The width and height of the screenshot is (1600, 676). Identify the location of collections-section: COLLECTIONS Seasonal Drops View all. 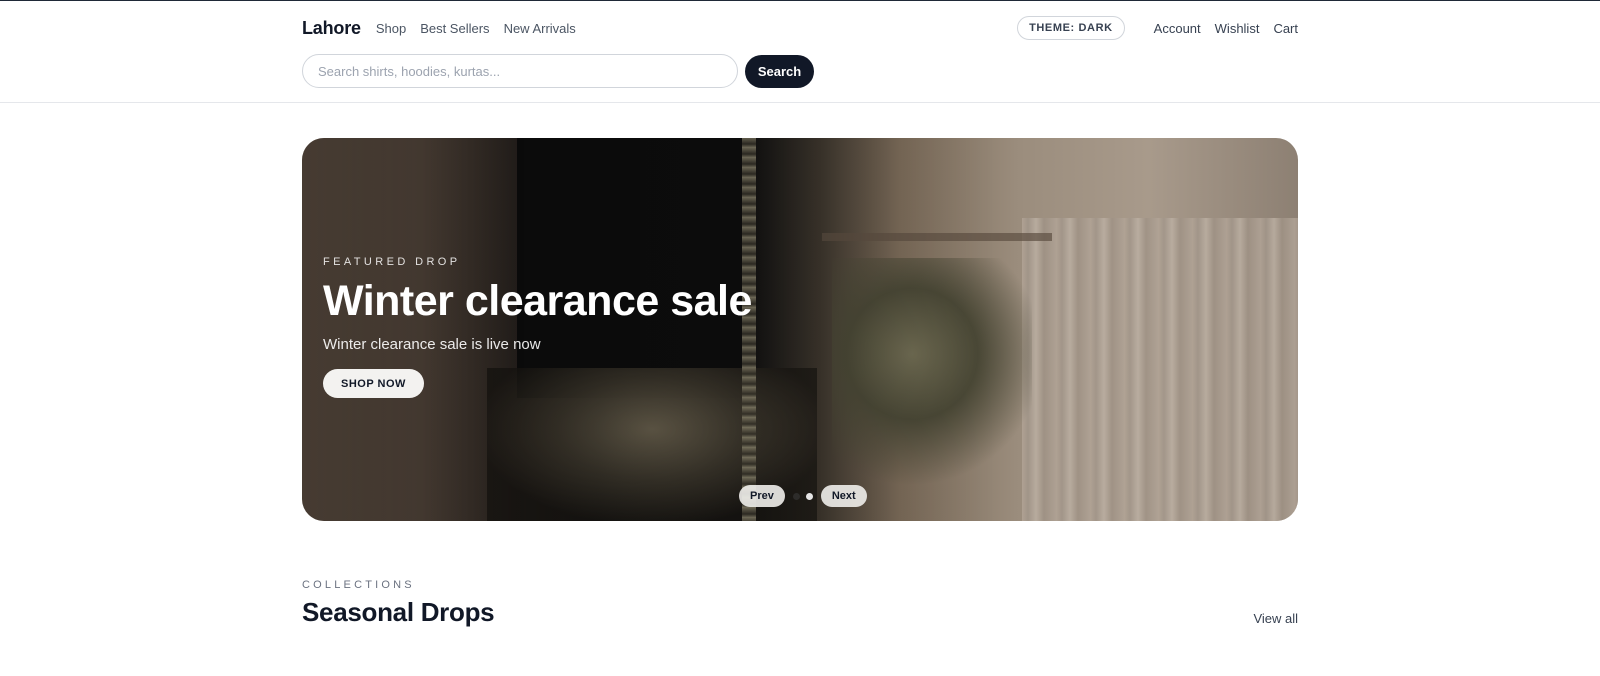
(800, 603).